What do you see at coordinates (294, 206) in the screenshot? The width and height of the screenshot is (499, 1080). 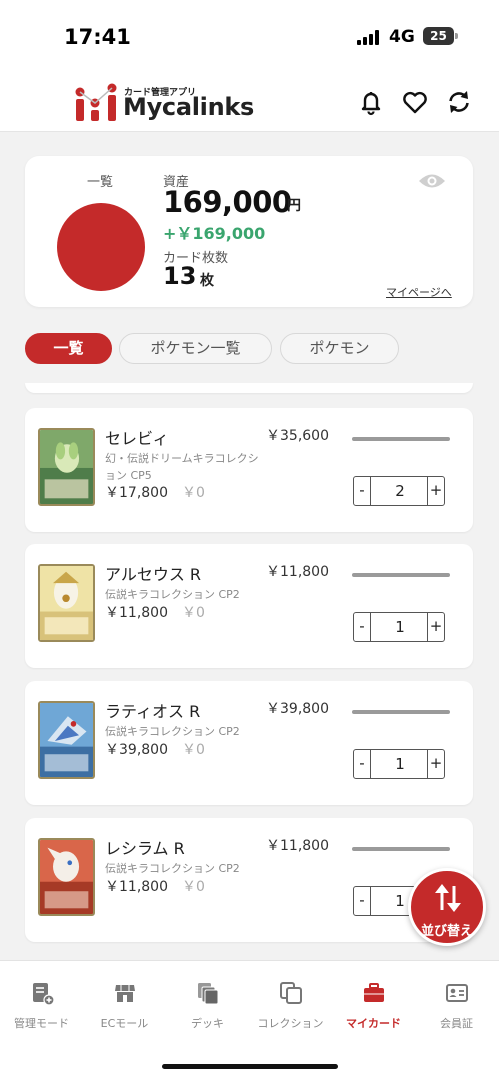 I see `asset-unit: 円` at bounding box center [294, 206].